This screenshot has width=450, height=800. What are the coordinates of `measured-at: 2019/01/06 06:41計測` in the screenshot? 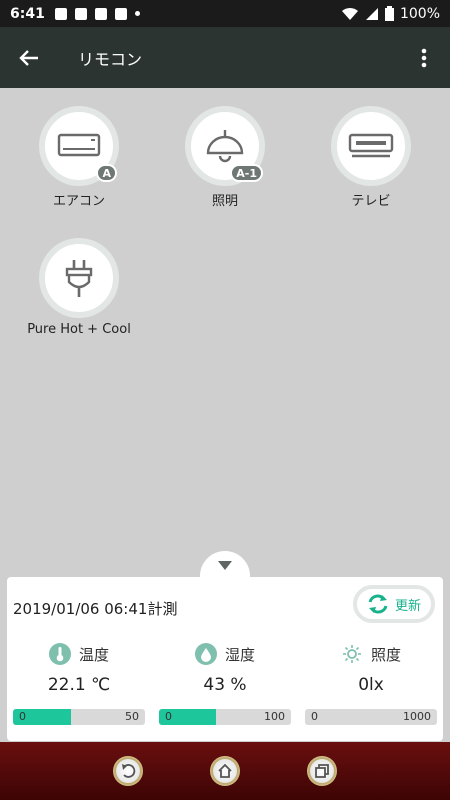 It's located at (95, 609).